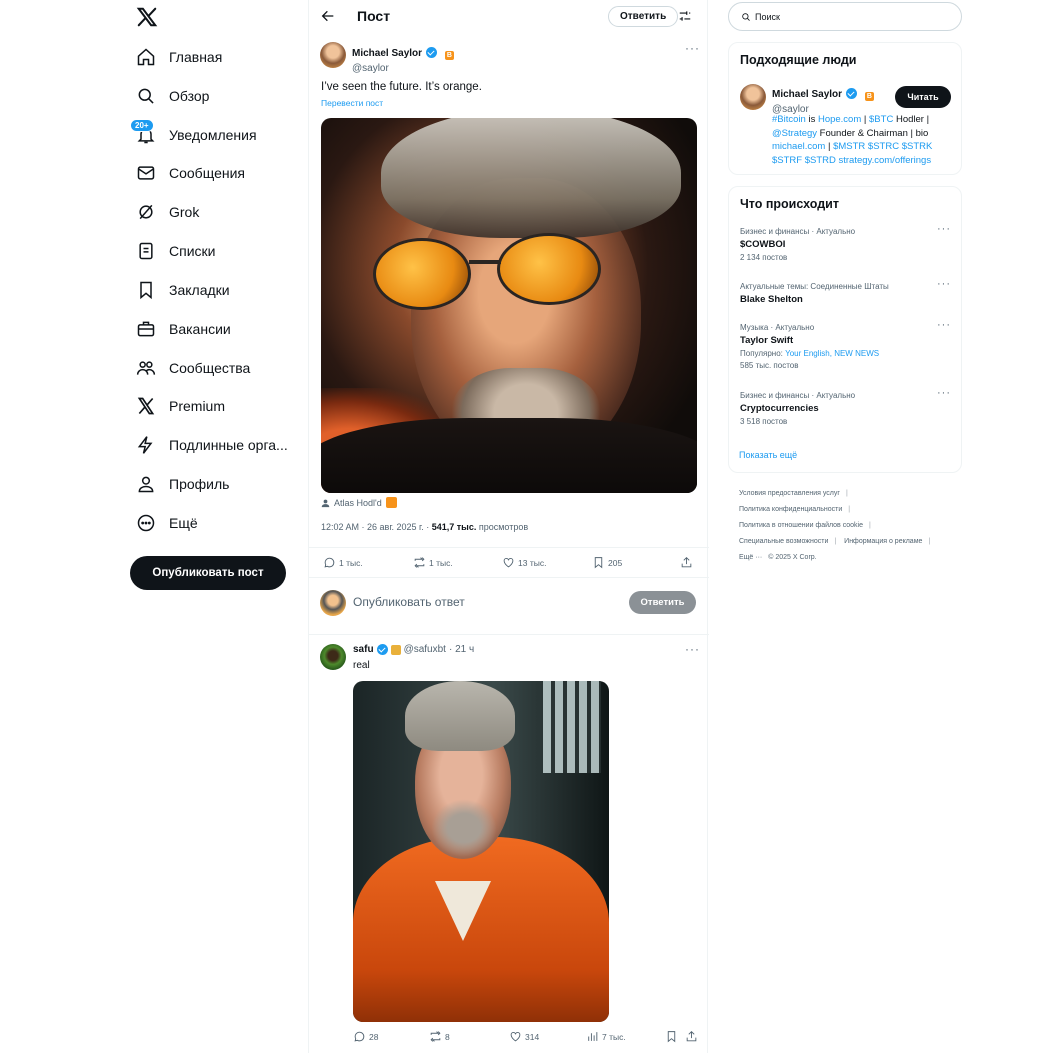  I want to click on footer-link: Информация о рекламе, so click(883, 541).